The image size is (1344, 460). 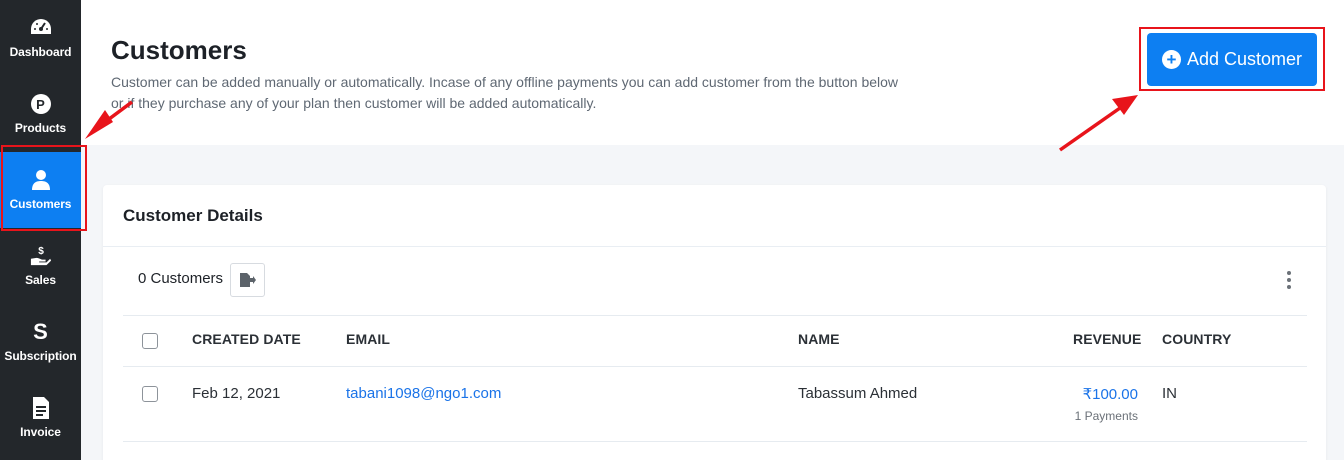 I want to click on subscription-glyph: S, so click(x=40, y=331).